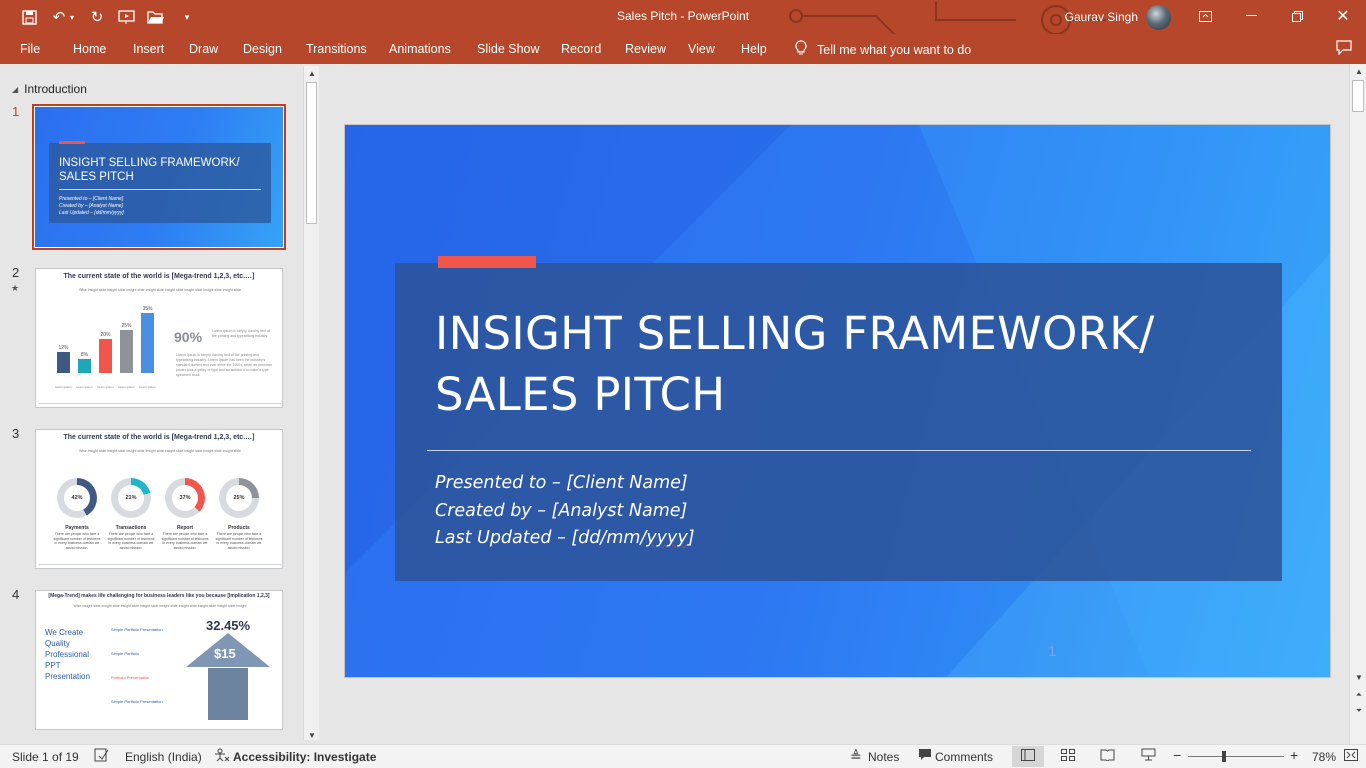  I want to click on notes-icon: ≜, so click(856, 756).